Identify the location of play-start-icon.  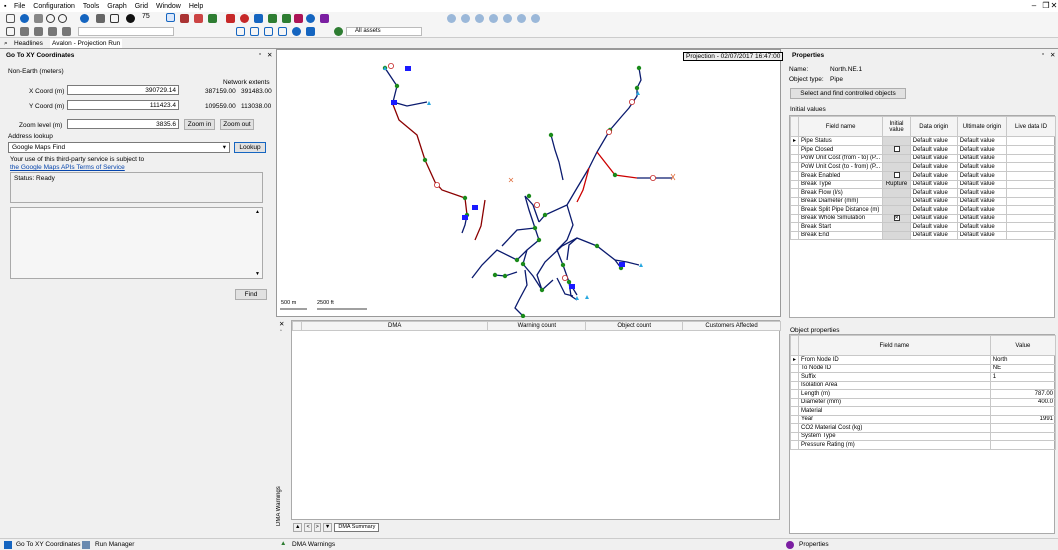
(451, 18).